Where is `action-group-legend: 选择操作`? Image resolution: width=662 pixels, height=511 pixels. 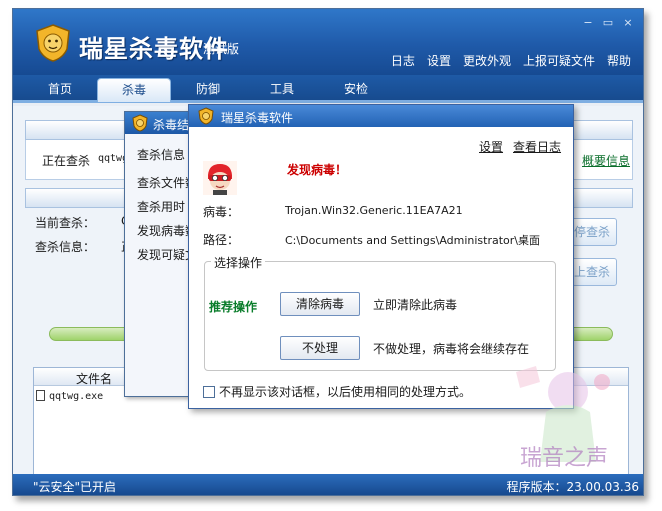 action-group-legend: 选择操作 is located at coordinates (238, 262).